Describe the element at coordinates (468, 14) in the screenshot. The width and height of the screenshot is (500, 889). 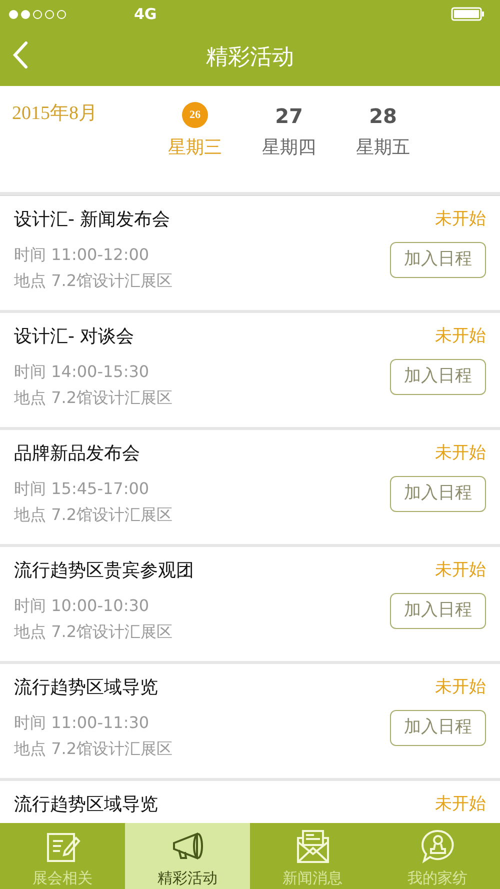
I see `battery-icon` at that location.